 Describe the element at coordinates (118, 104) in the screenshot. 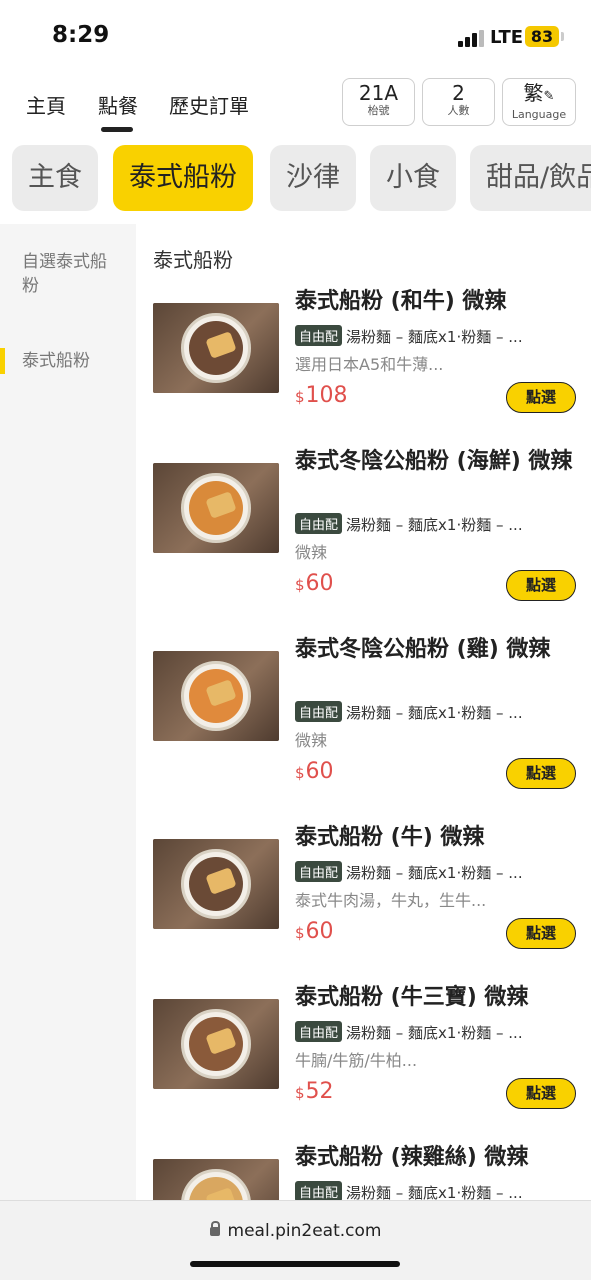

I see `tab-order: 點餐` at that location.